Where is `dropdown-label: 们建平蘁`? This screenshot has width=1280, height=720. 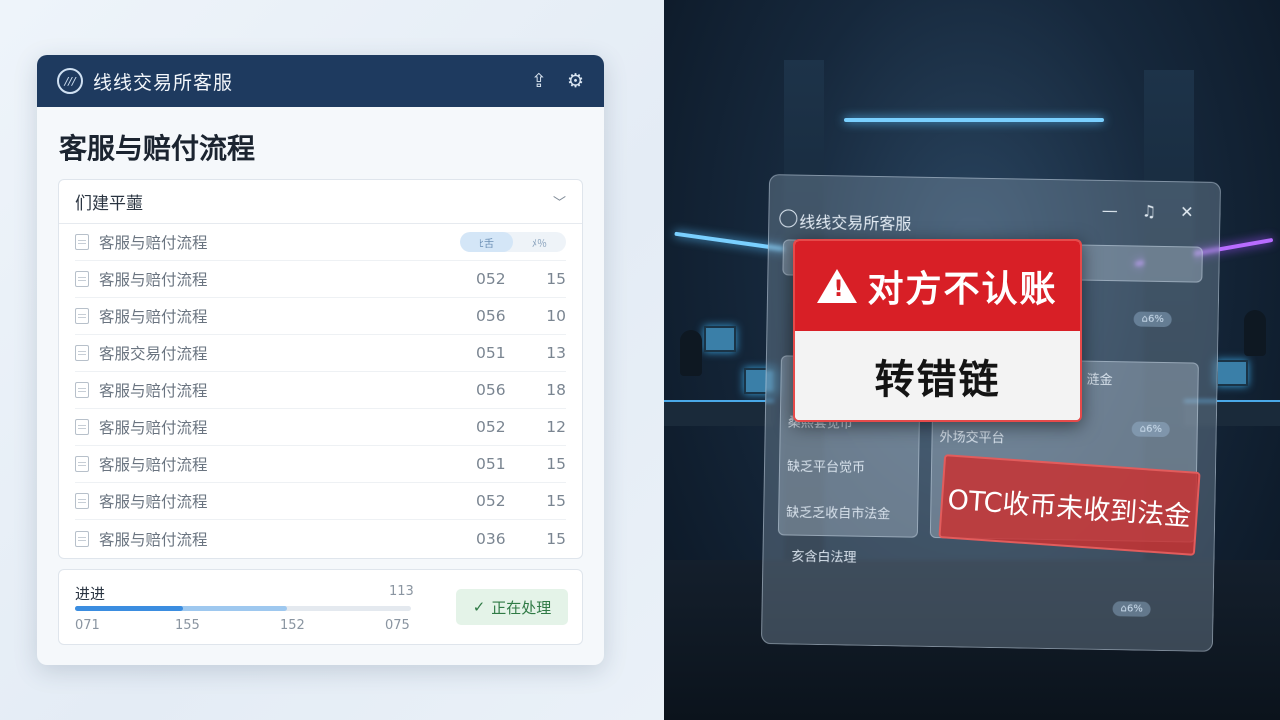
dropdown-label: 们建平蘁 is located at coordinates (109, 204).